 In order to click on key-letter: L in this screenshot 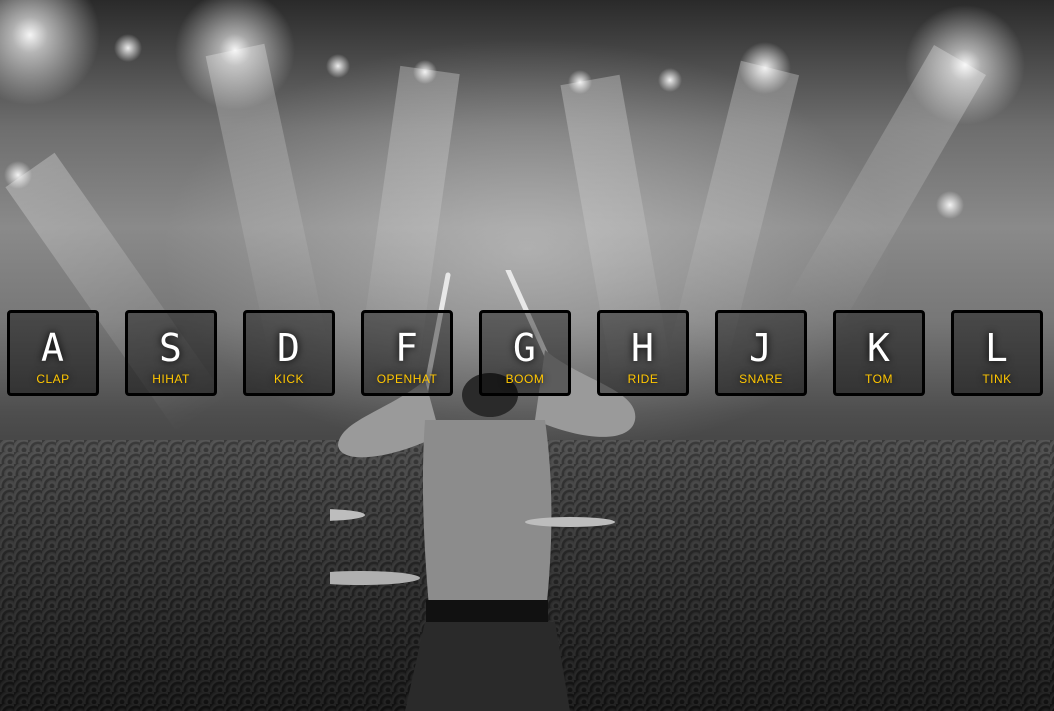, I will do `click(997, 348)`.